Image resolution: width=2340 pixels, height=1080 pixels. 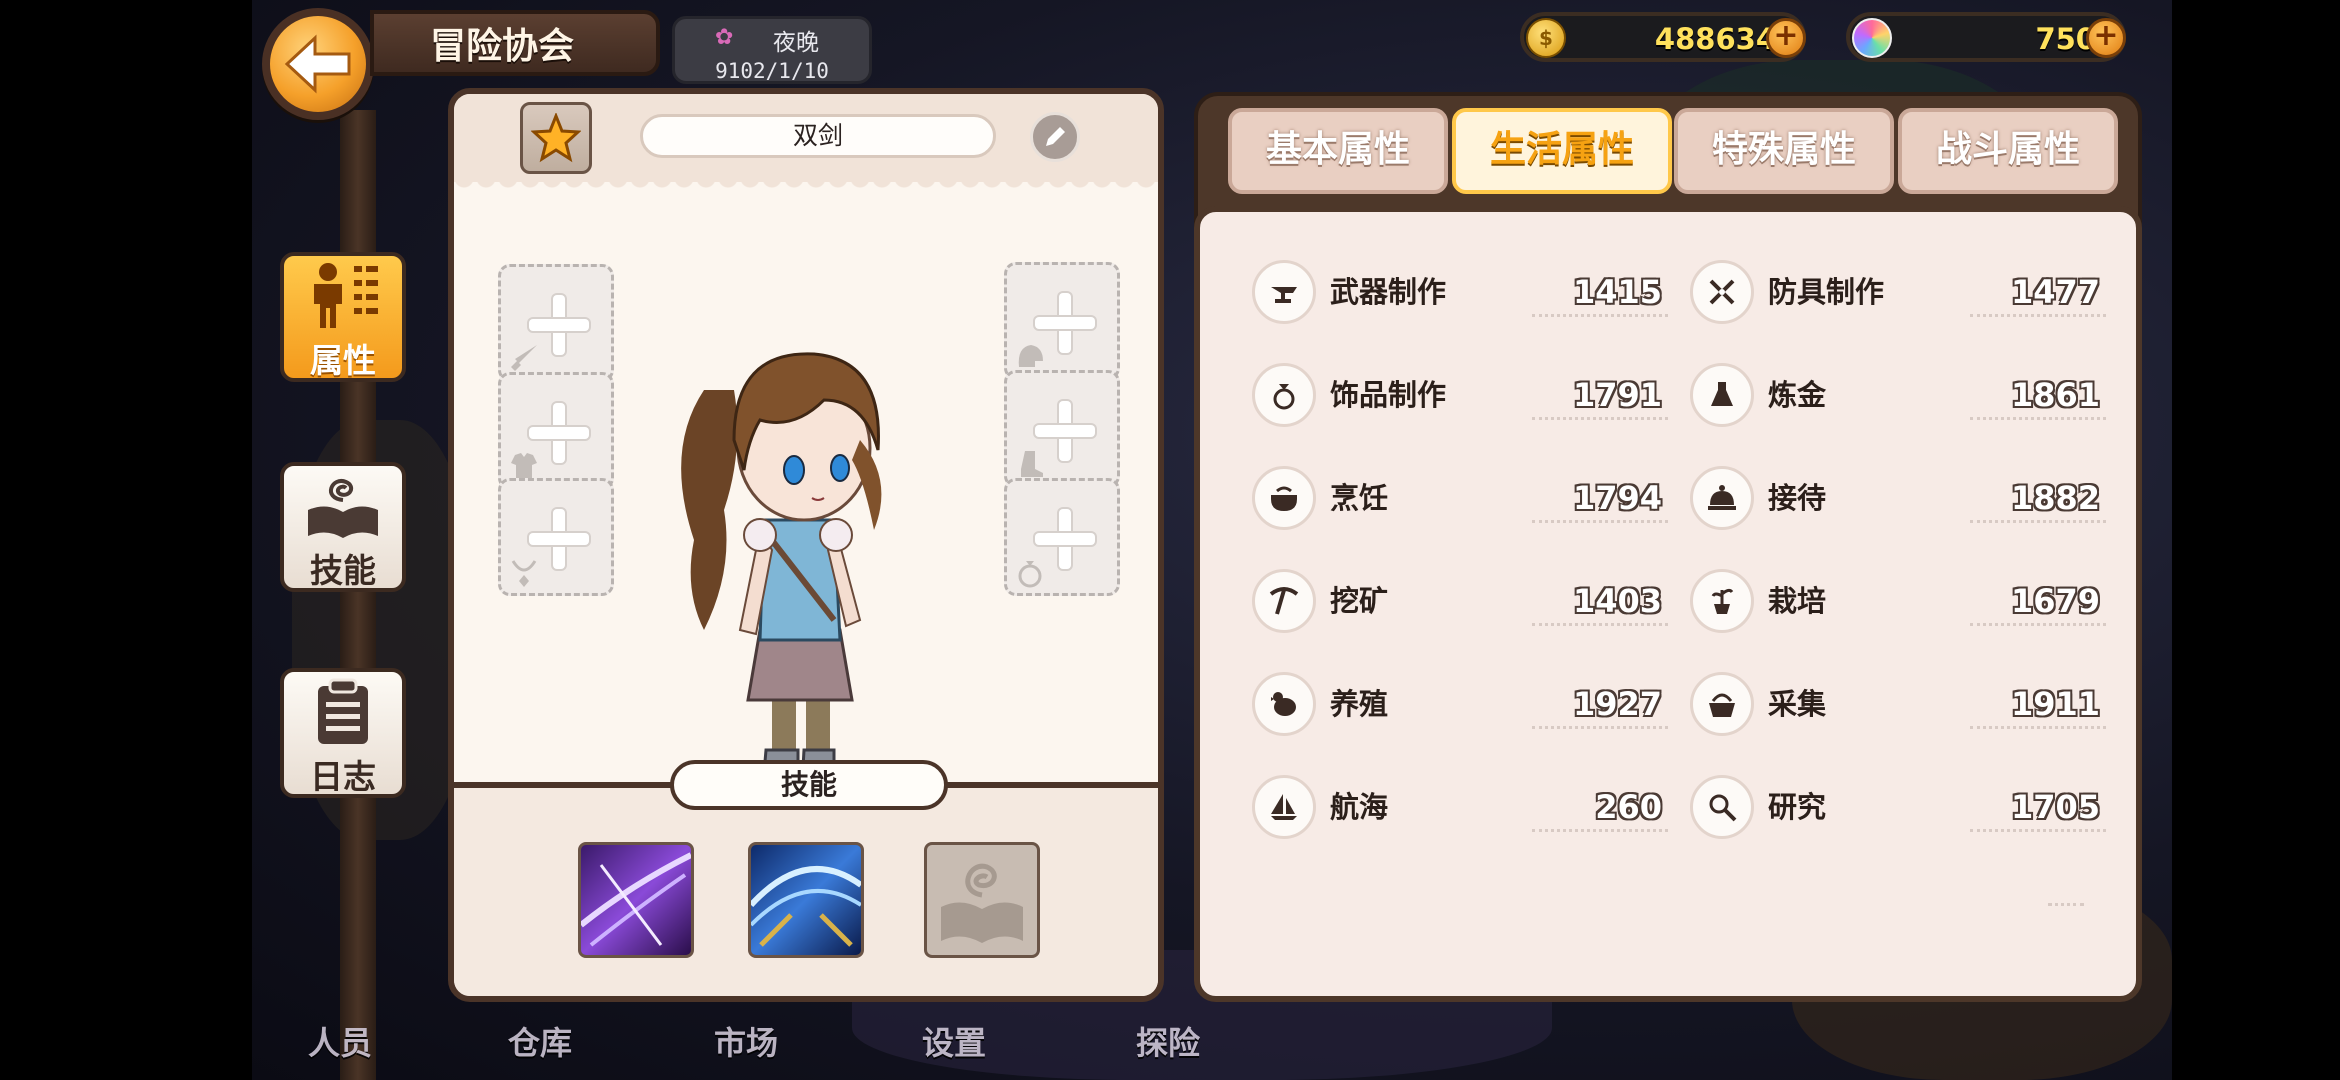 I want to click on attribute-label: 航海, so click(x=1359, y=807).